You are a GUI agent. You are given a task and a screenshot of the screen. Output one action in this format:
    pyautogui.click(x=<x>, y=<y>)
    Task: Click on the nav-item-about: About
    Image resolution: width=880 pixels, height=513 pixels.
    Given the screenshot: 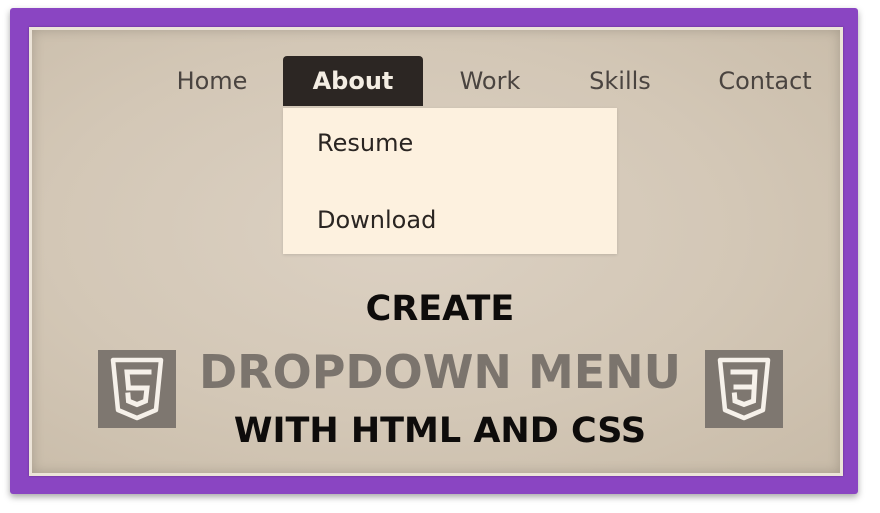 What is the action you would take?
    pyautogui.click(x=353, y=81)
    